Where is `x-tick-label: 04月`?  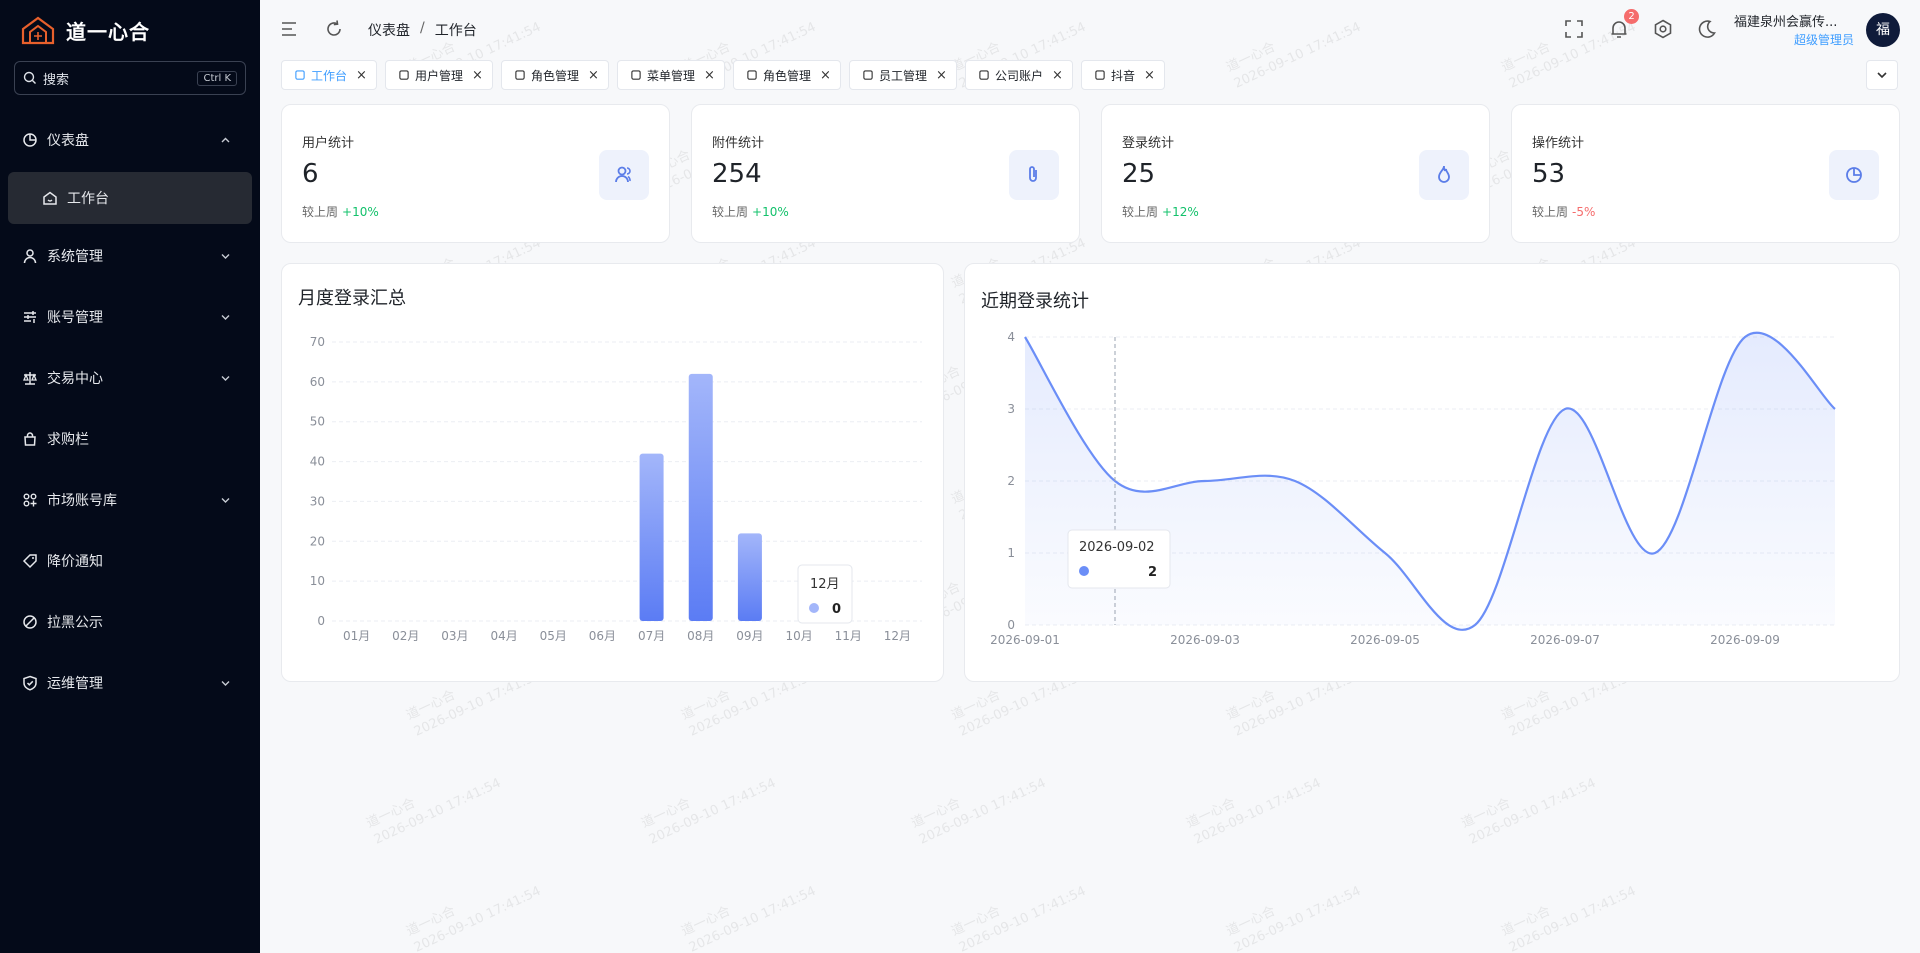 x-tick-label: 04月 is located at coordinates (503, 636).